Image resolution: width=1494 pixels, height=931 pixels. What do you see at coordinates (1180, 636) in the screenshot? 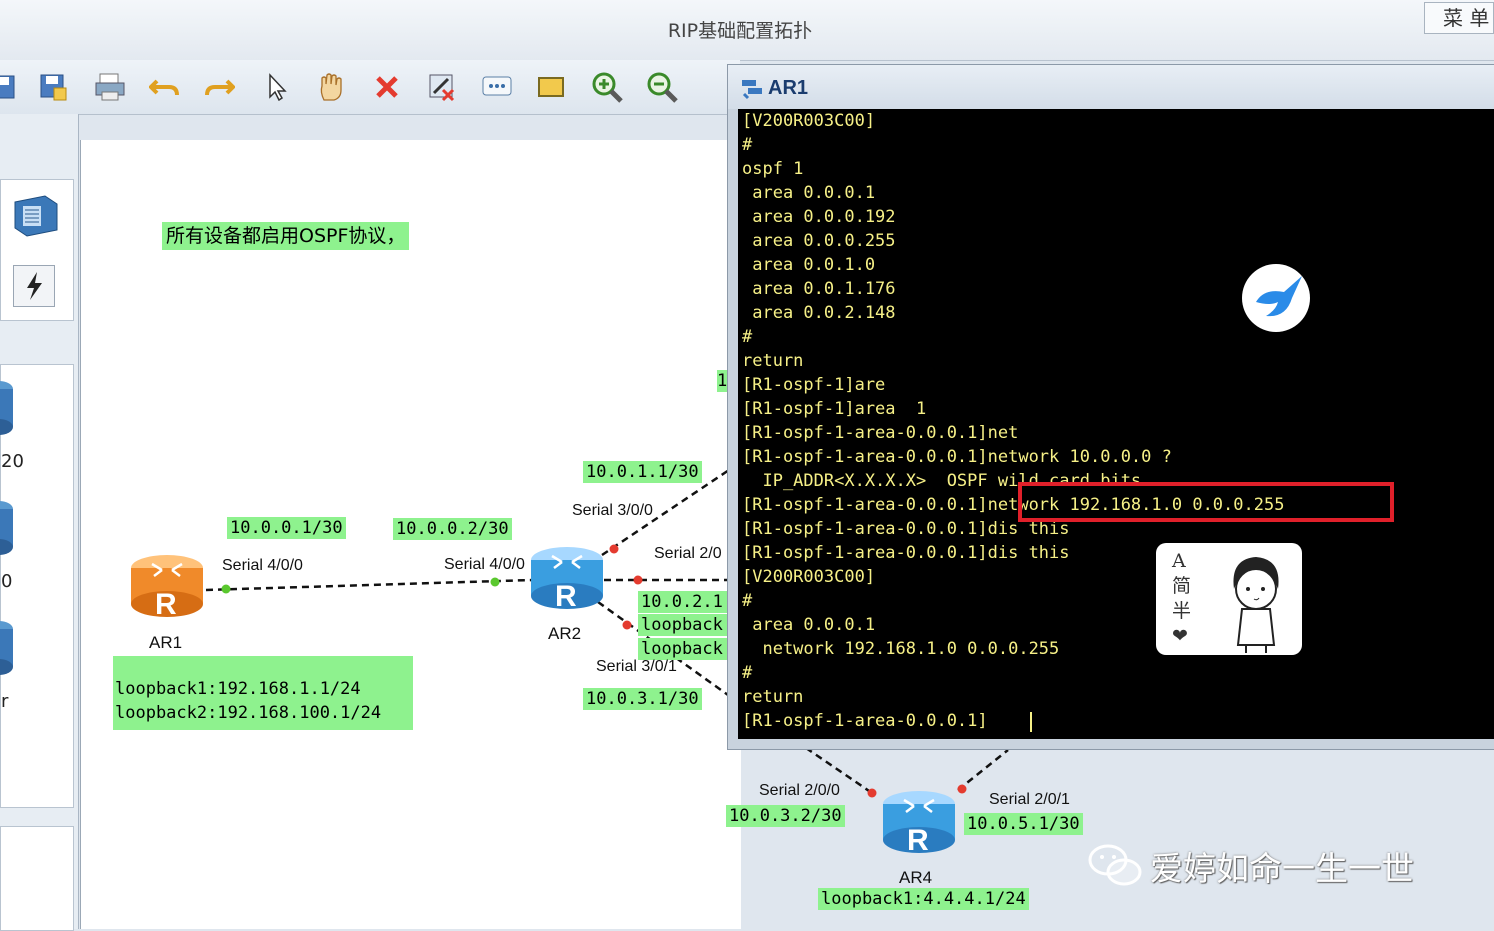
I see `sticker-char: ❤` at bounding box center [1180, 636].